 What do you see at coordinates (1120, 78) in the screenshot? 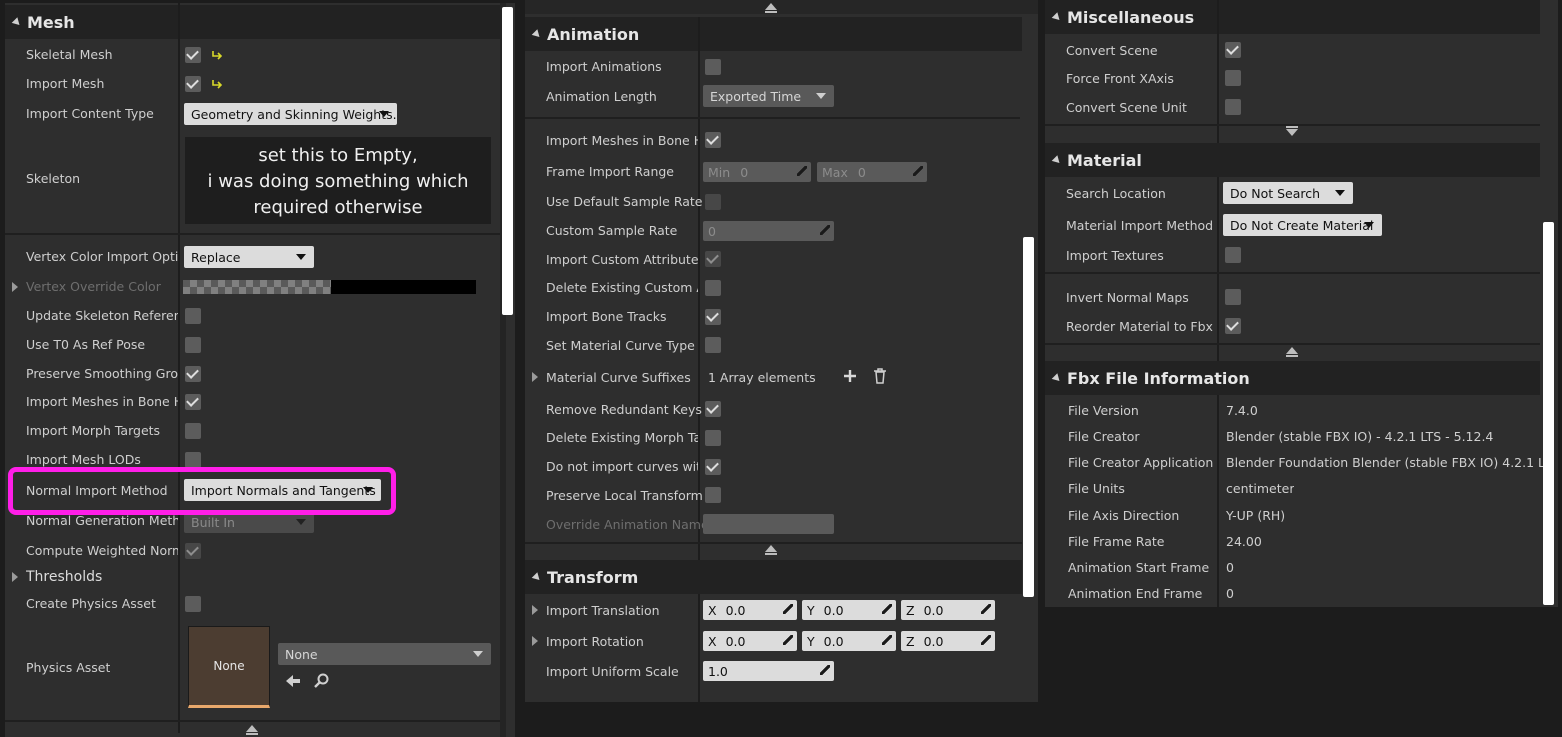
I see `force-front-xaxis-label: Force Front XAxis` at bounding box center [1120, 78].